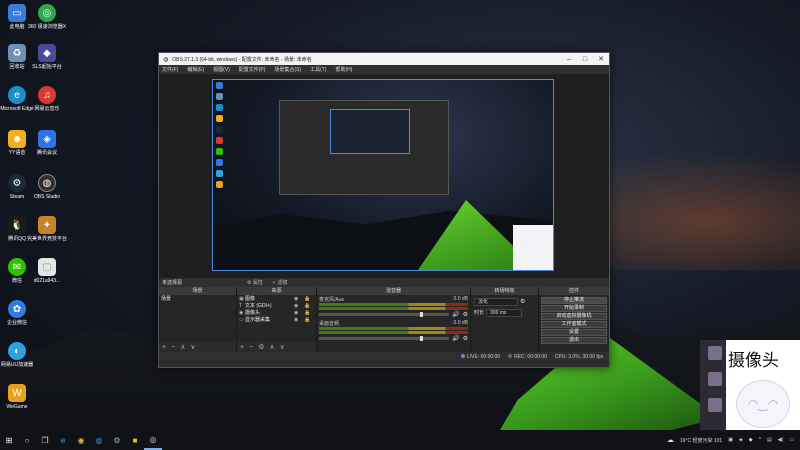 Image resolution: width=800 pixels, height=450 pixels. Describe the element at coordinates (221, 69) in the screenshot. I see `menu-view: 视图(V)` at that location.